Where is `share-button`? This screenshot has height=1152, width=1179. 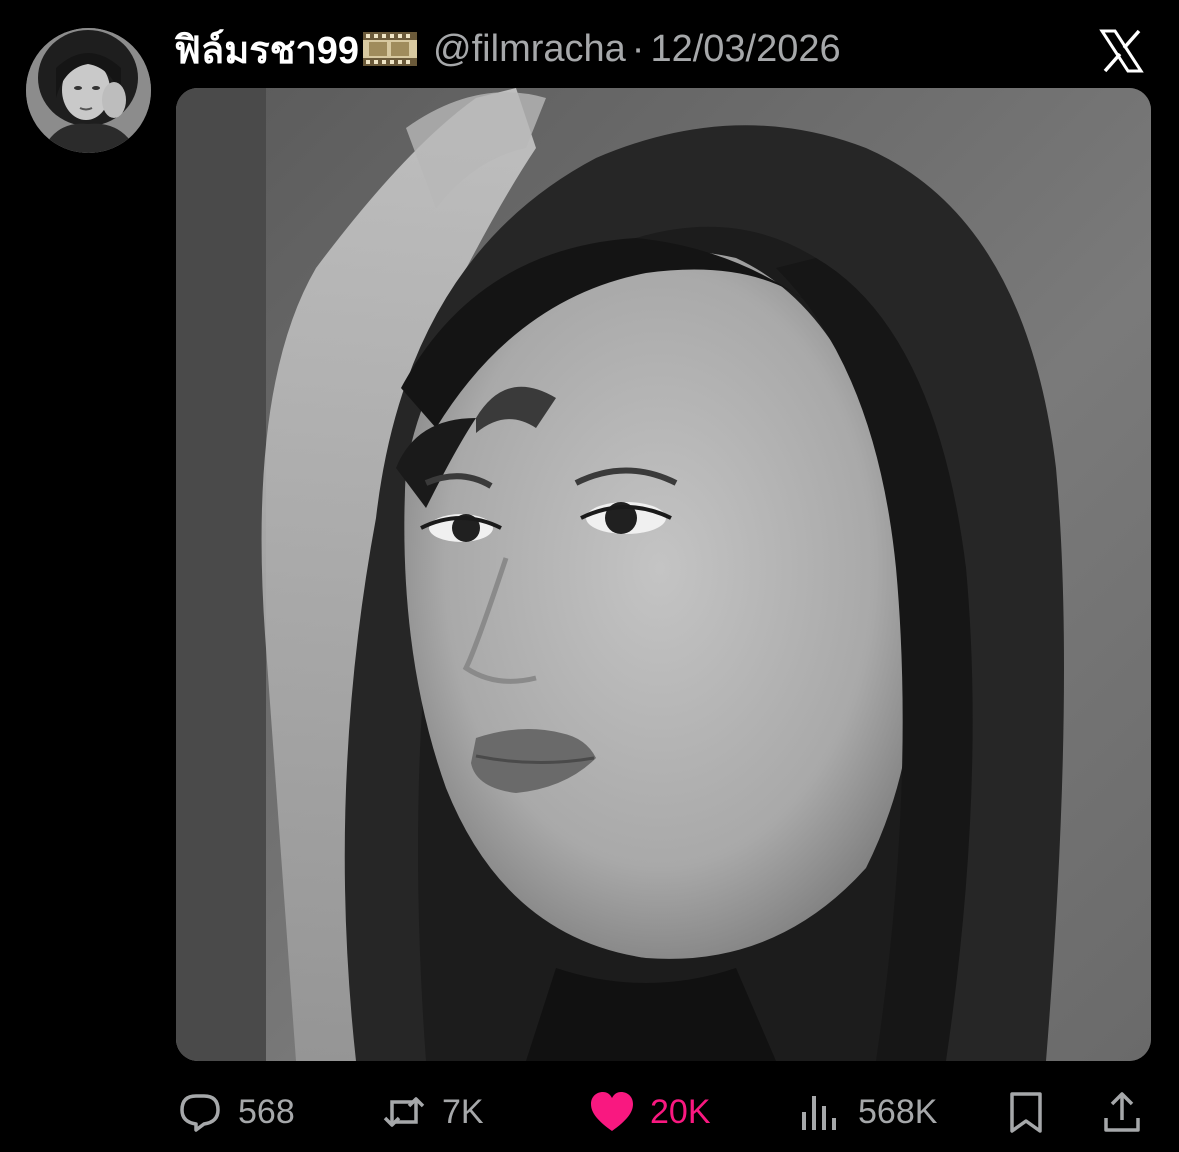 share-button is located at coordinates (1122, 1112).